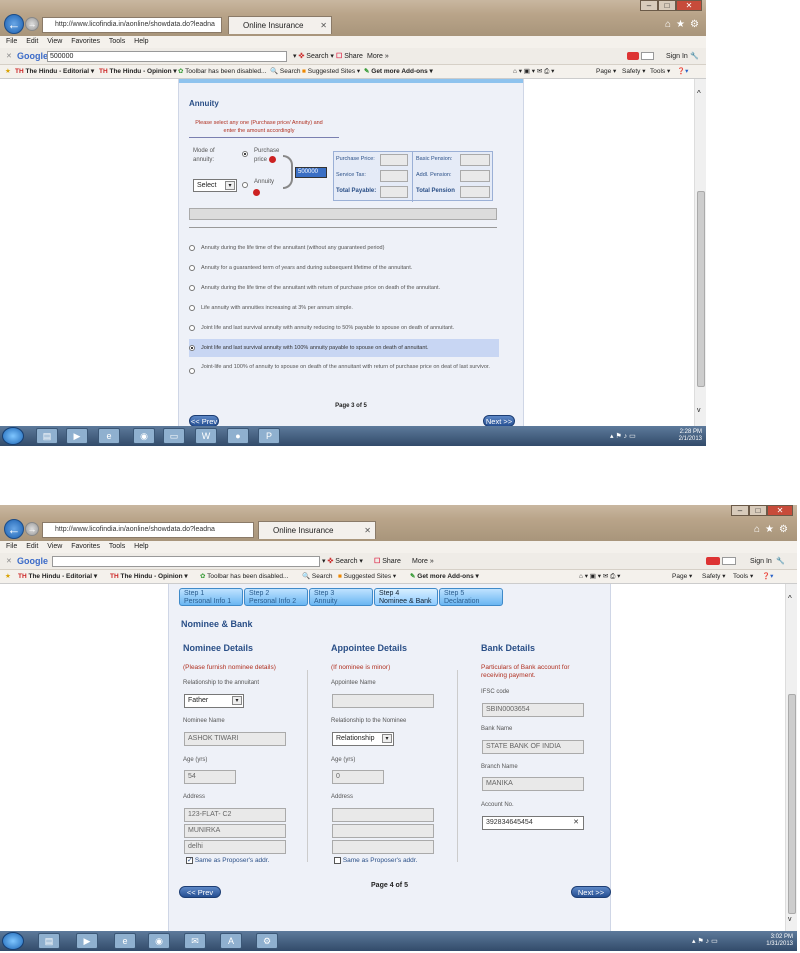 The height and width of the screenshot is (953, 800). I want to click on mode-select: Select ▾, so click(215, 185).